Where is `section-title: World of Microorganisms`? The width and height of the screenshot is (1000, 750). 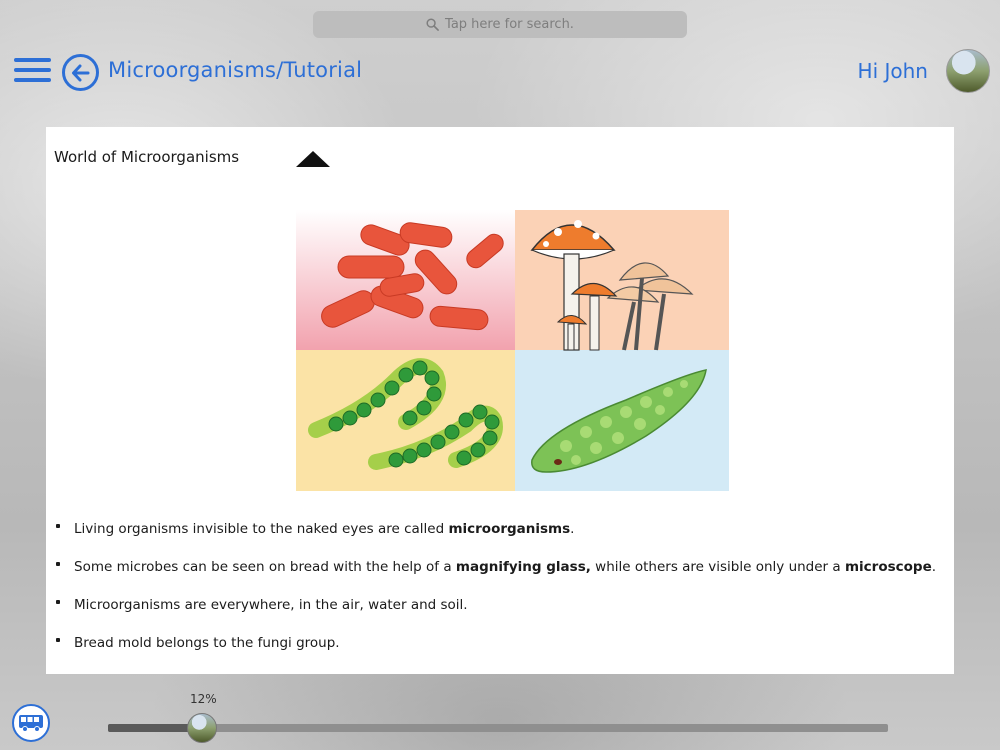
section-title: World of Microorganisms is located at coordinates (147, 157).